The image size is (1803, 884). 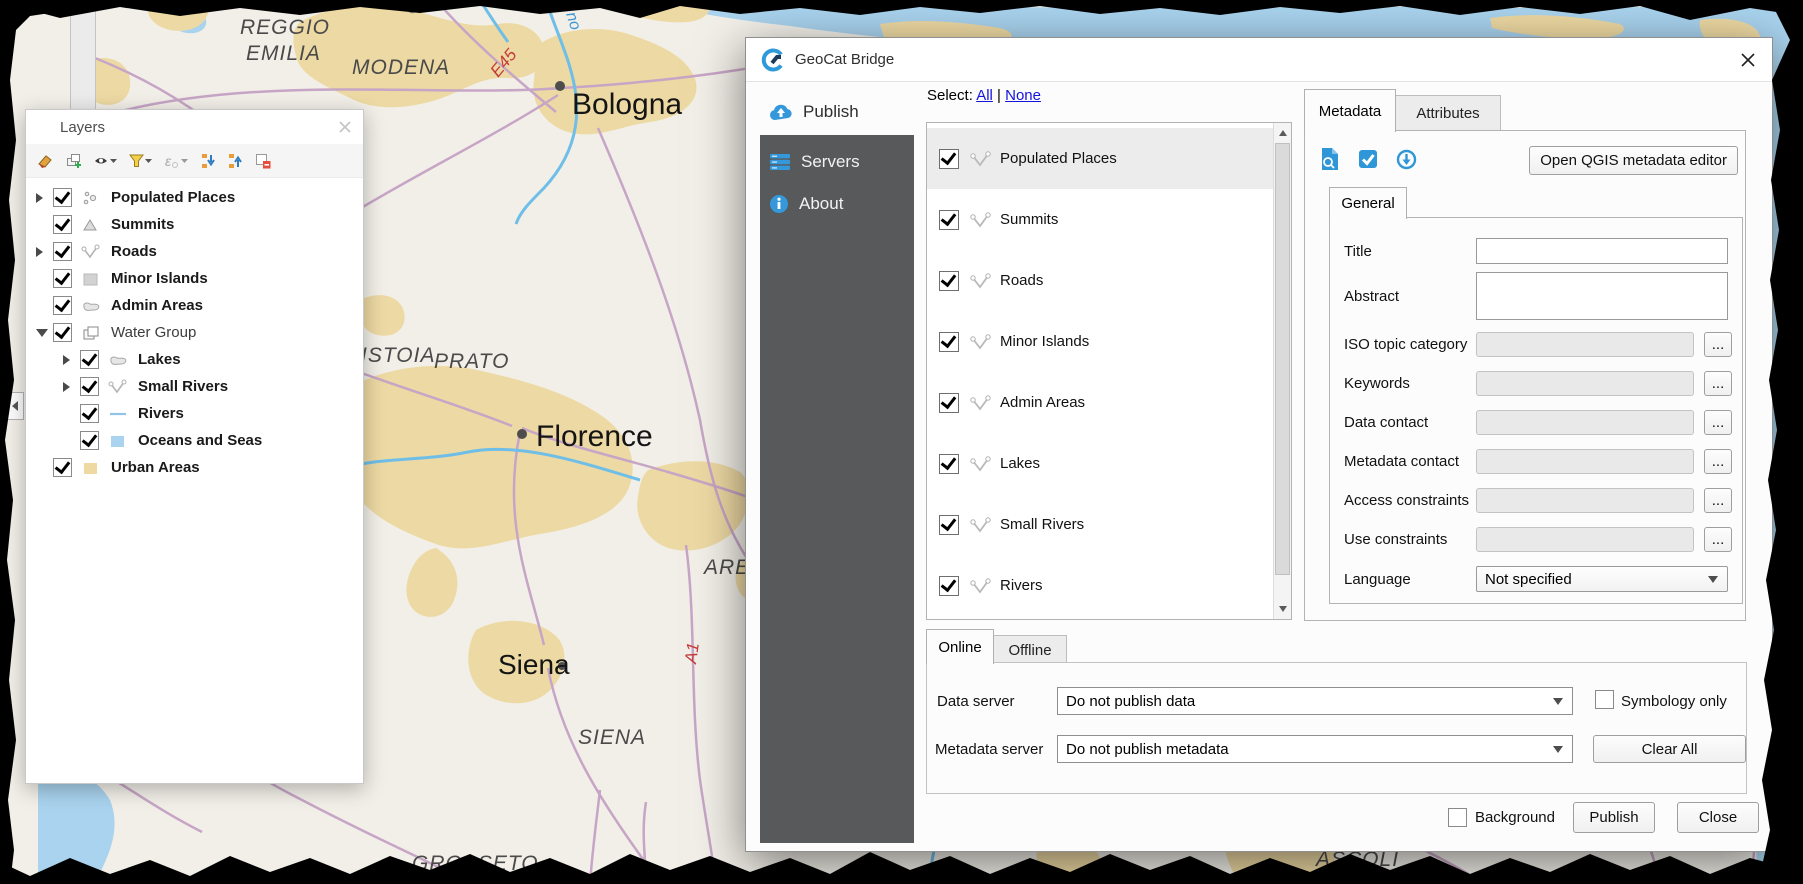 I want to click on preview-metadata-icon, so click(x=1330, y=159).